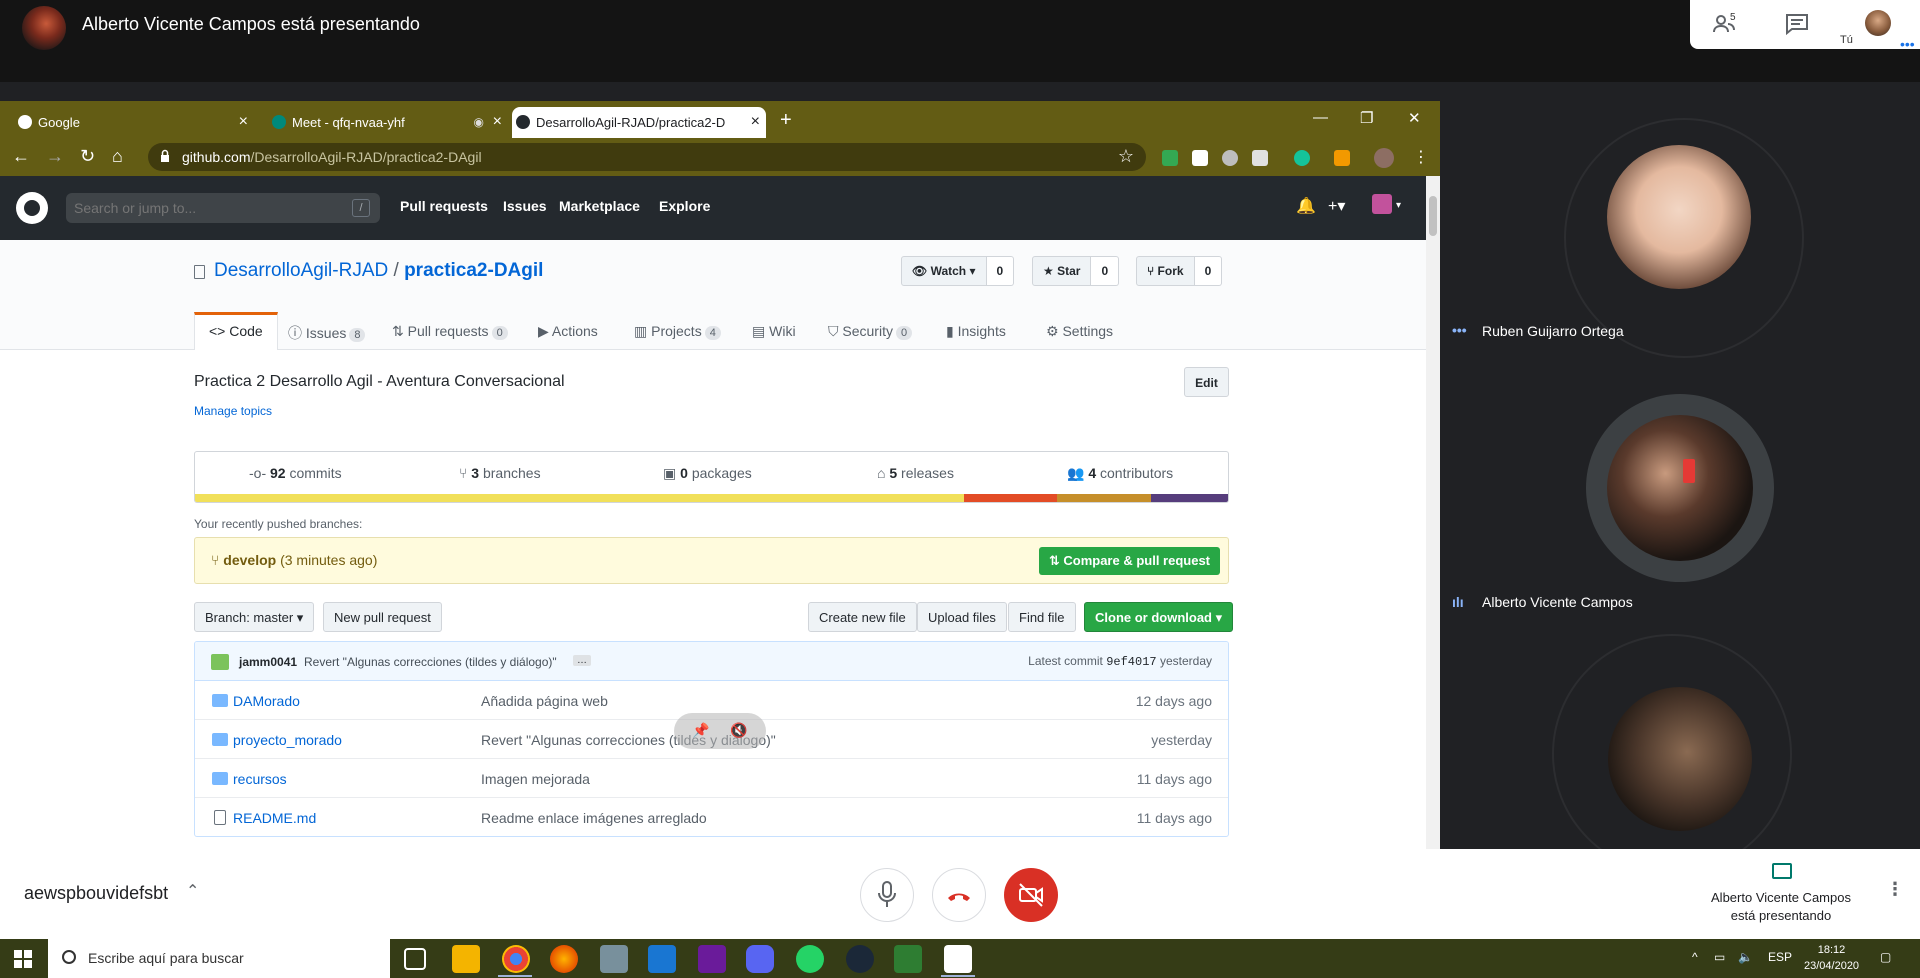 The image size is (1920, 978). I want to click on notifications-icon: ▢, so click(1885, 957).